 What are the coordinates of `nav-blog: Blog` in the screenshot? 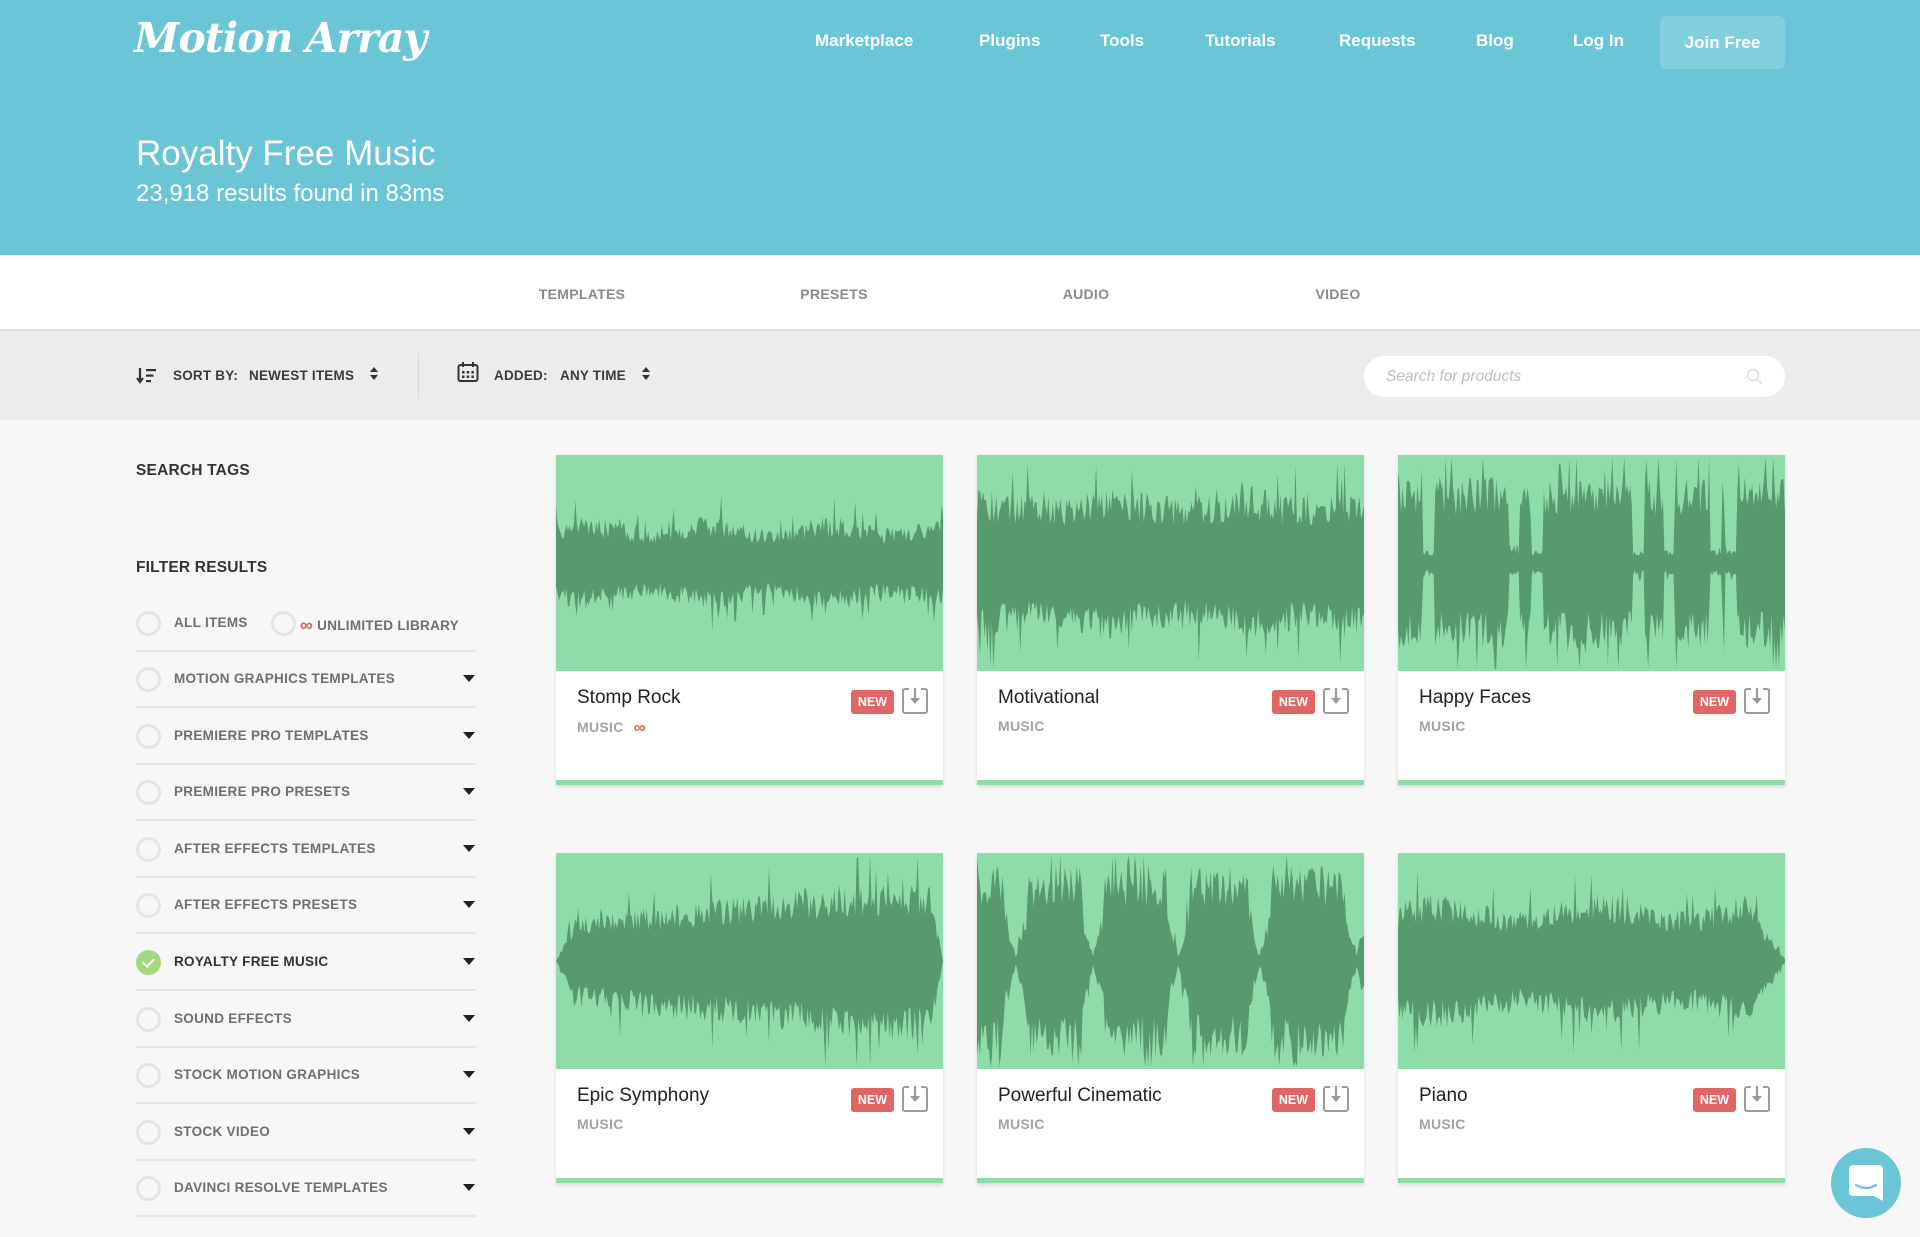 It's located at (1495, 41).